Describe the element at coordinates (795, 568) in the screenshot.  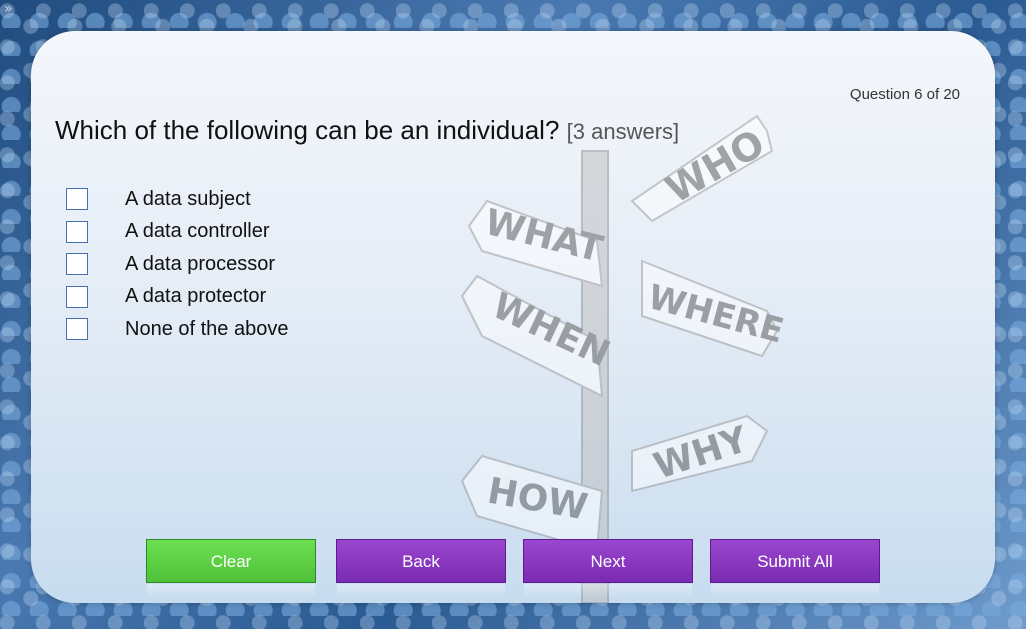
I see `submit-all-button: Submit All` at that location.